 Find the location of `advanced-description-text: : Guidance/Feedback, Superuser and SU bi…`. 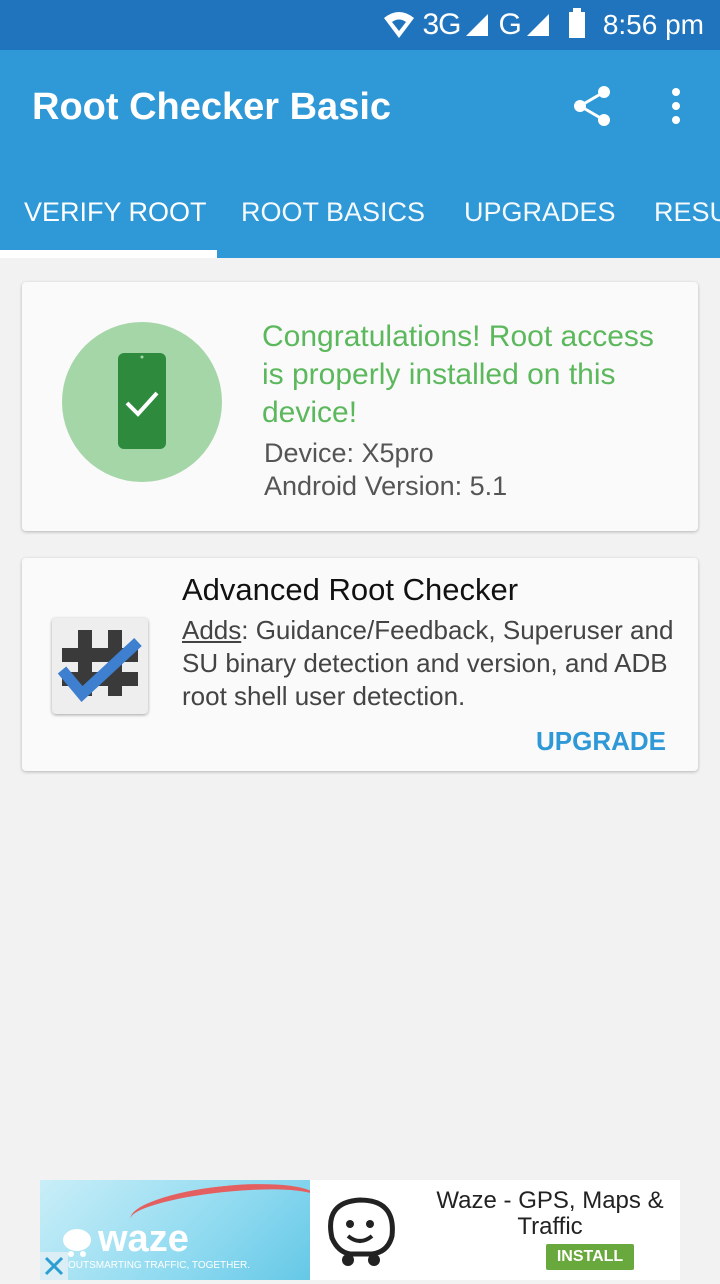

advanced-description-text: : Guidance/Feedback, Superuser and SU bi… is located at coordinates (428, 663).